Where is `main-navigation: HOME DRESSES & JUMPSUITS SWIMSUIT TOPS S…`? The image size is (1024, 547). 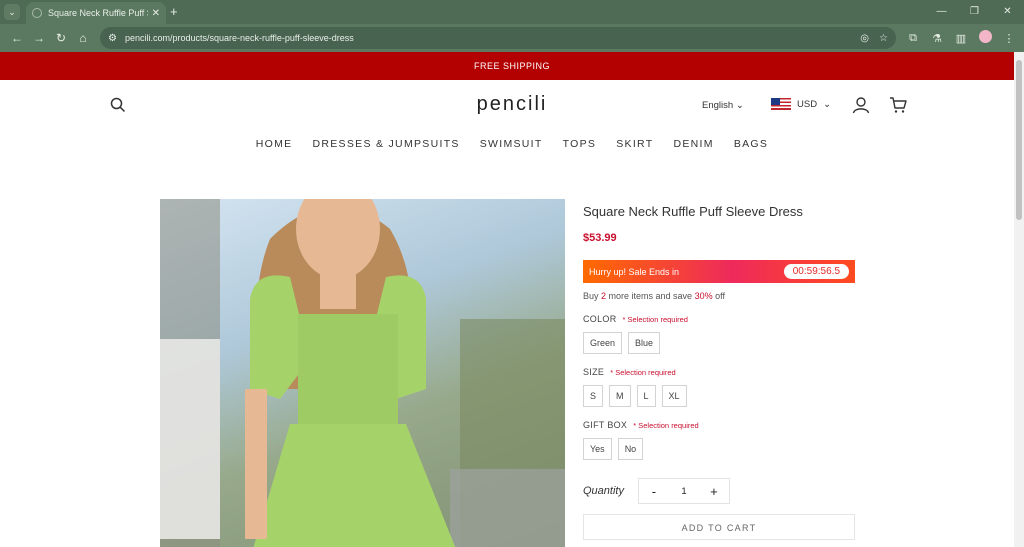
main-navigation: HOME DRESSES & JUMPSUITS SWIMSUIT TOPS S… is located at coordinates (512, 144).